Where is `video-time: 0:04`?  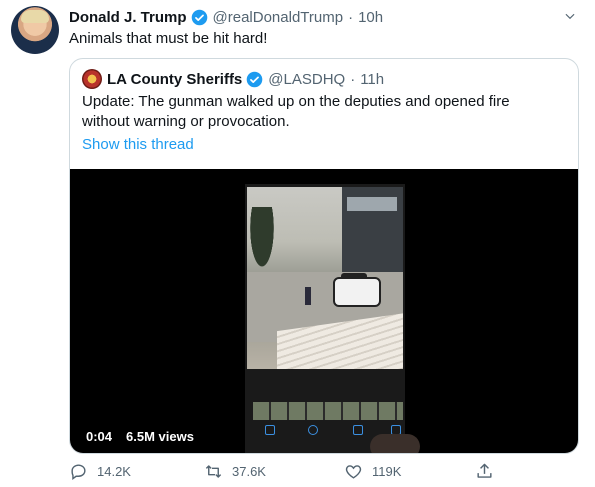 video-time: 0:04 is located at coordinates (99, 436).